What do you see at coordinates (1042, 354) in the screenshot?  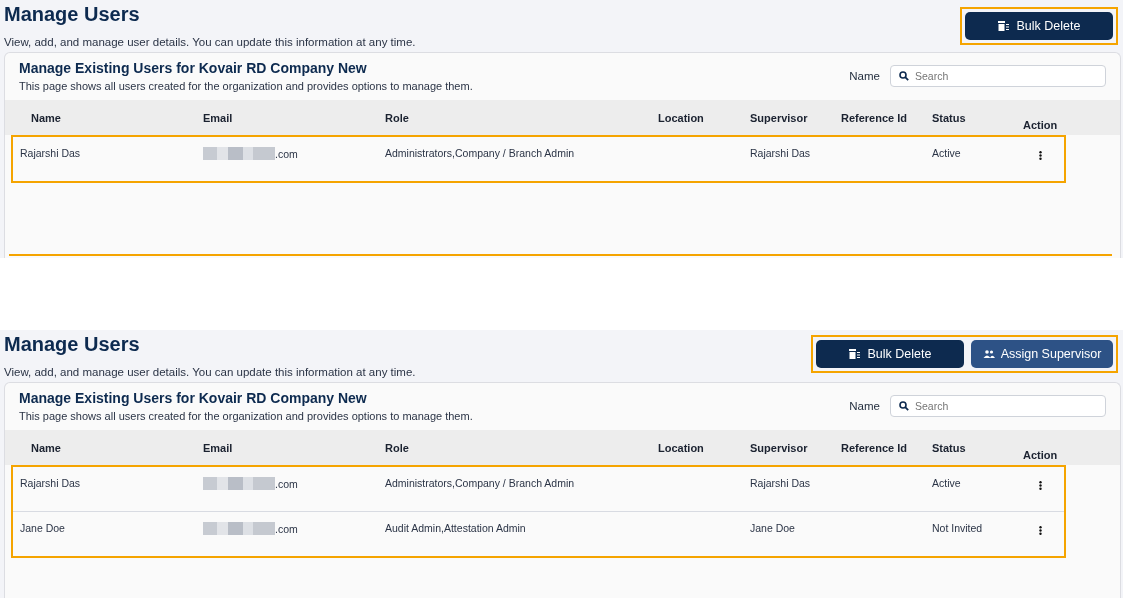 I see `assign-supervisor-button: Assign Supervisor` at bounding box center [1042, 354].